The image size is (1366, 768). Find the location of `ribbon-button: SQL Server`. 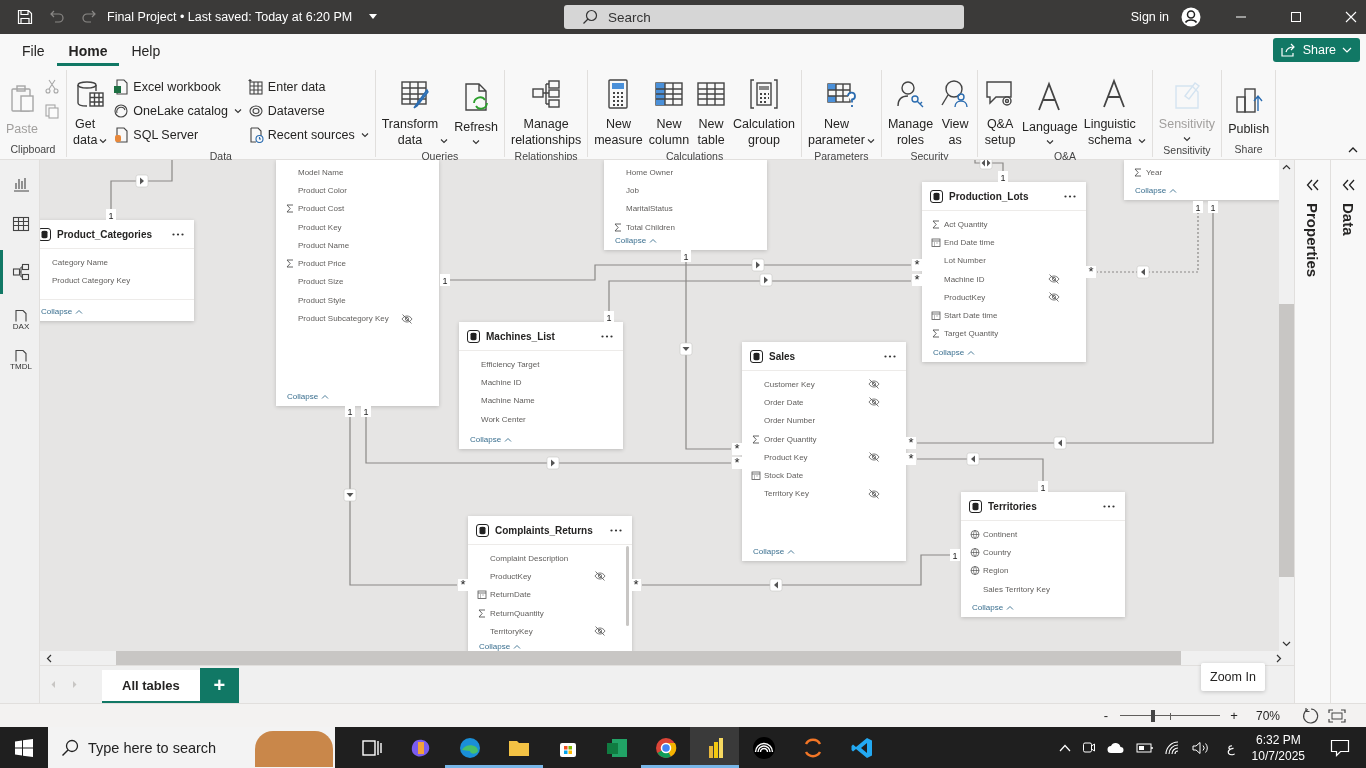

ribbon-button: SQL Server is located at coordinates (177, 135).